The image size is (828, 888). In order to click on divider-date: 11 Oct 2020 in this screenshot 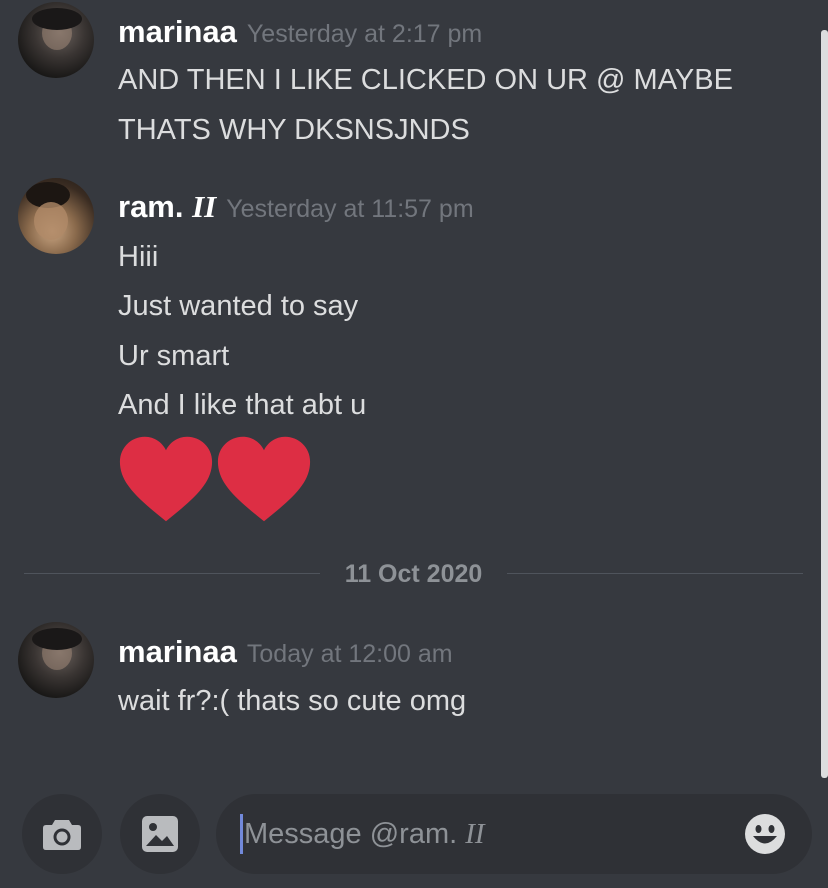, I will do `click(413, 574)`.